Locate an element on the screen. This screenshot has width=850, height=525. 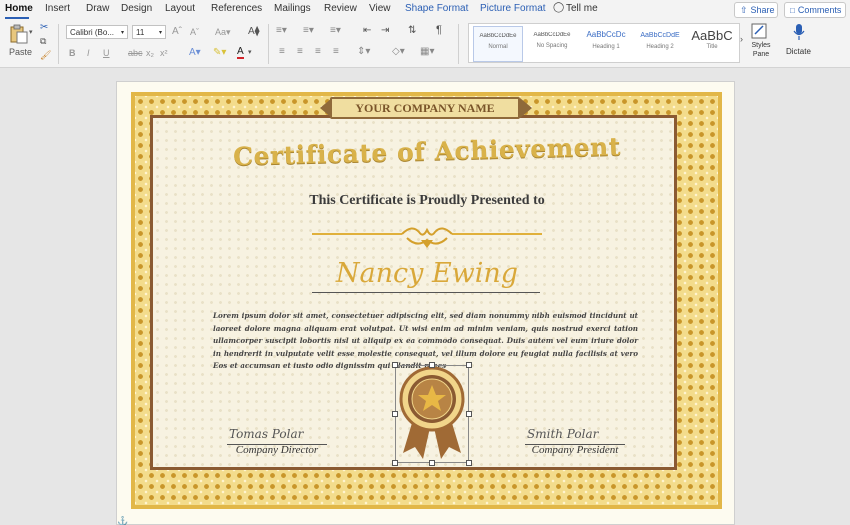
strikethrough-icon: abc is located at coordinates (135, 53).